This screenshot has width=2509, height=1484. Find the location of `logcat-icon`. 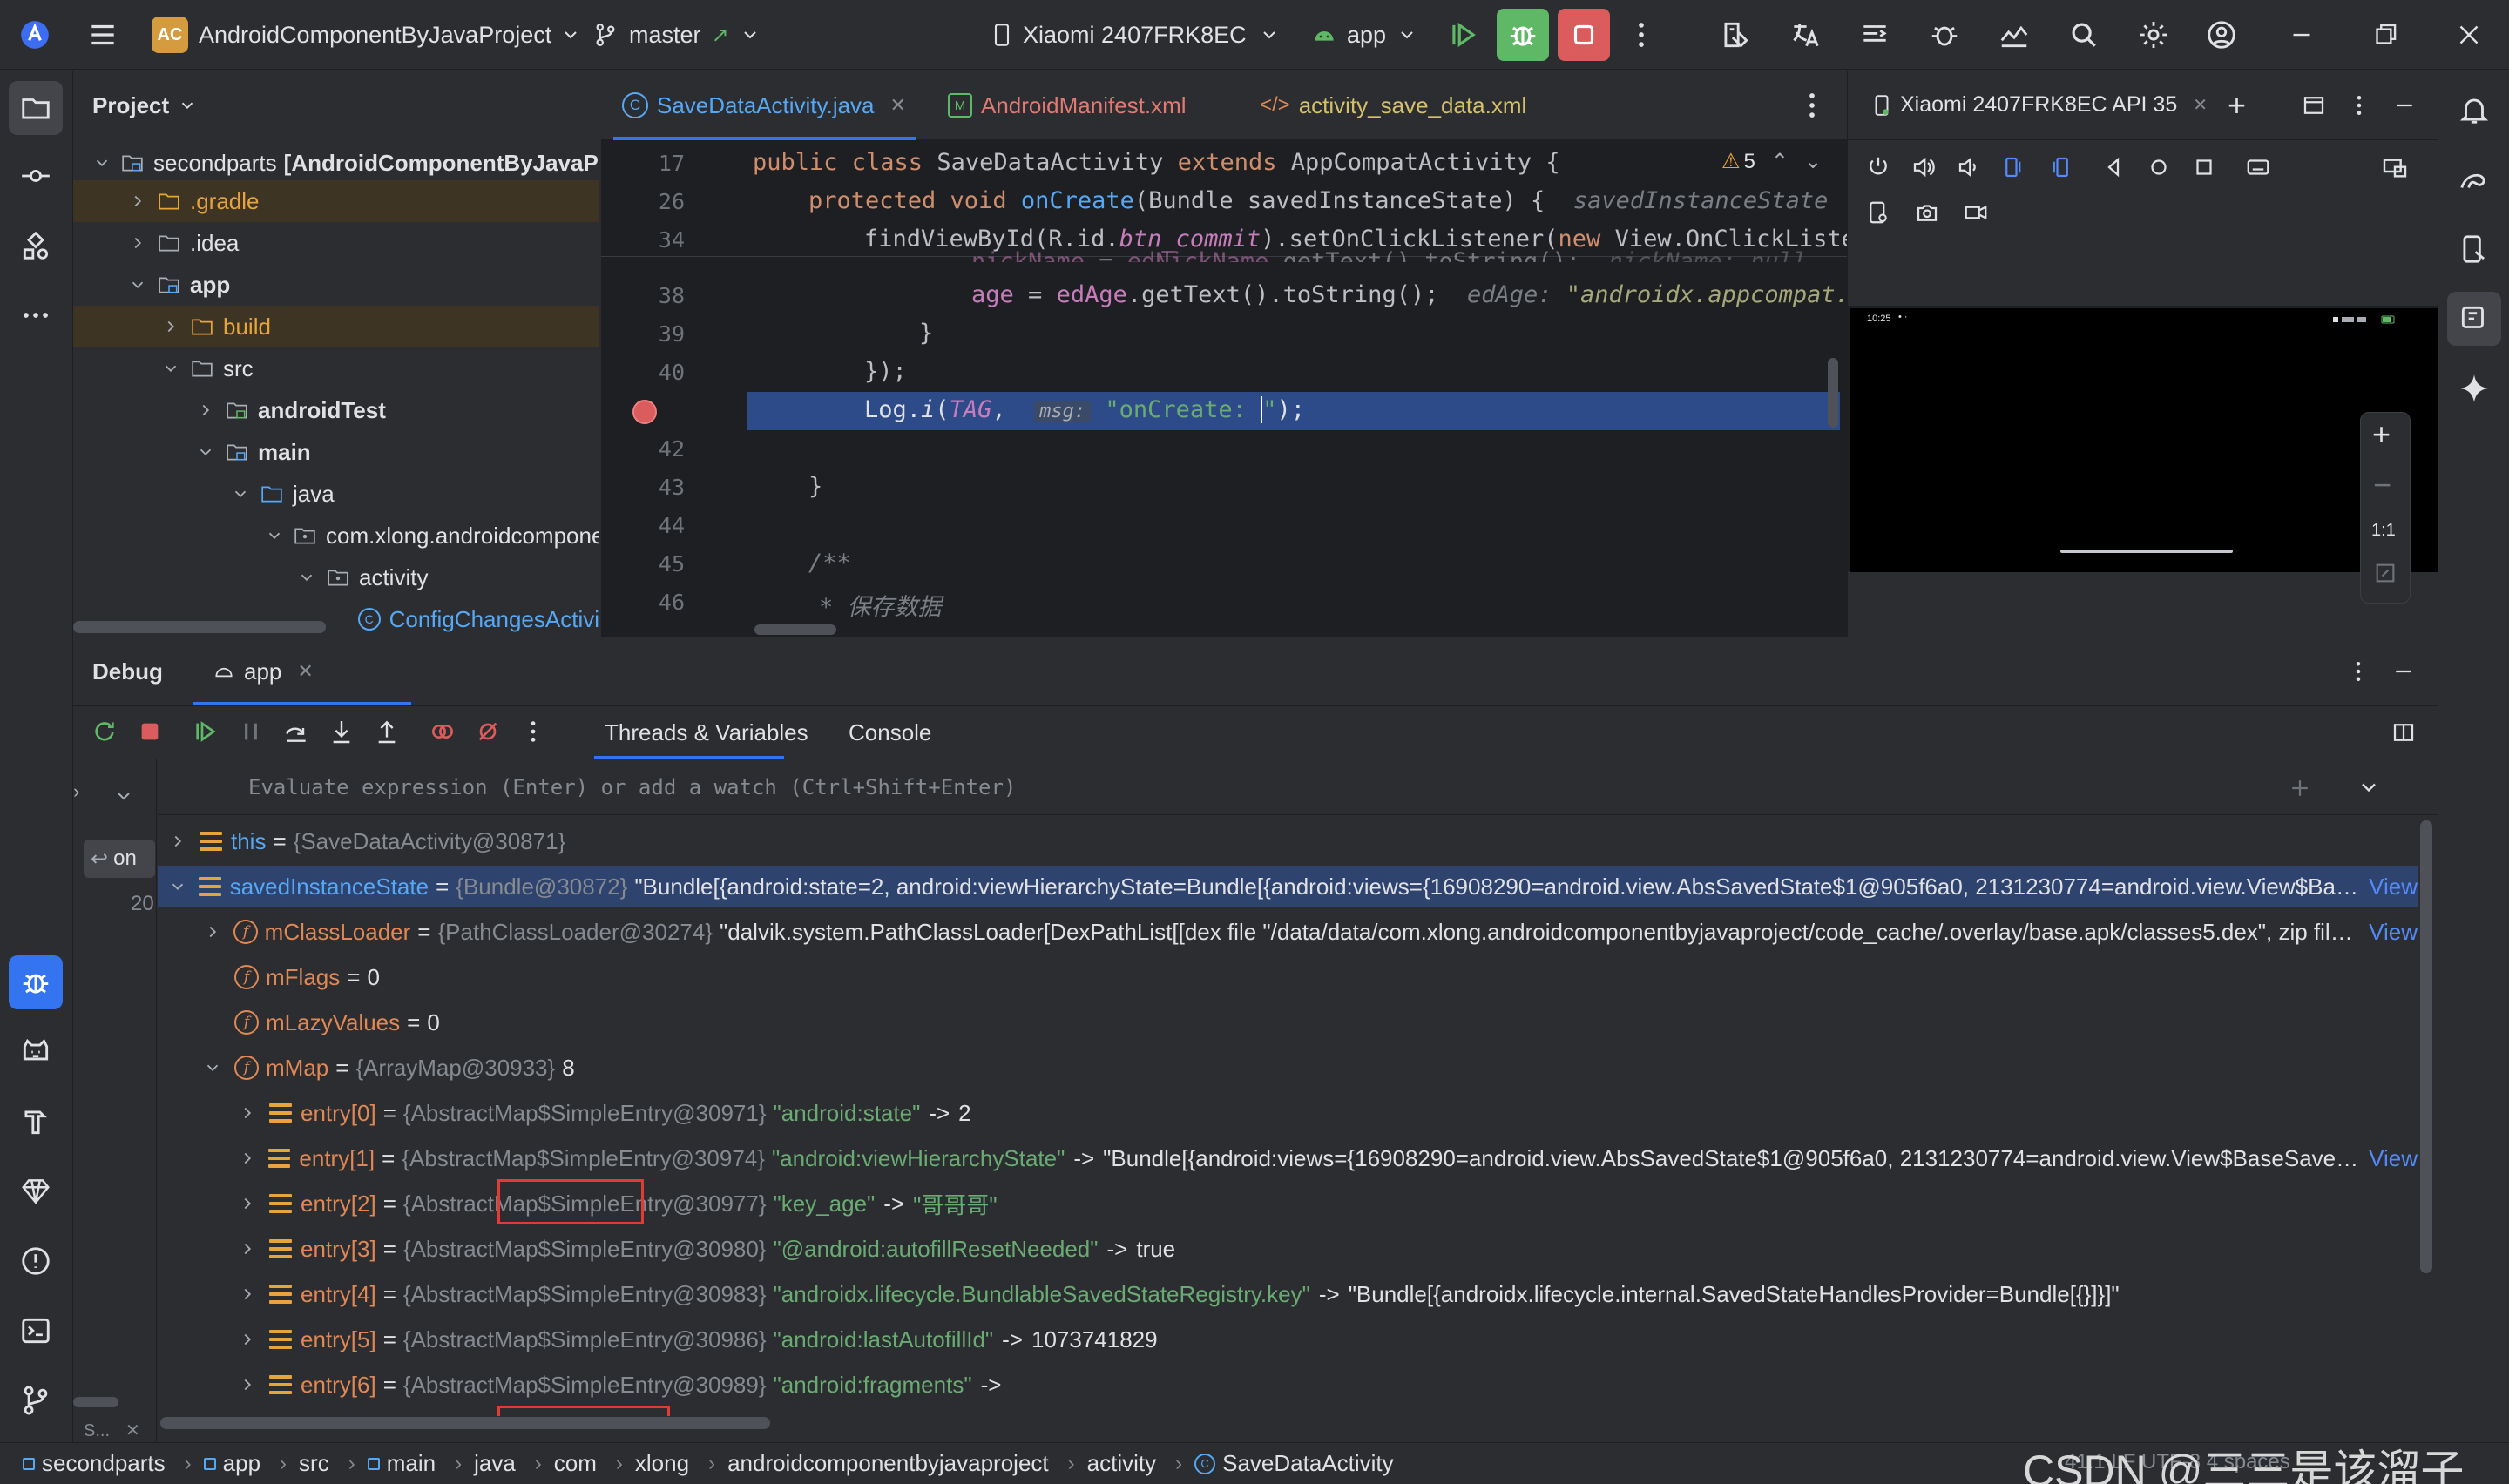

logcat-icon is located at coordinates (1875, 35).